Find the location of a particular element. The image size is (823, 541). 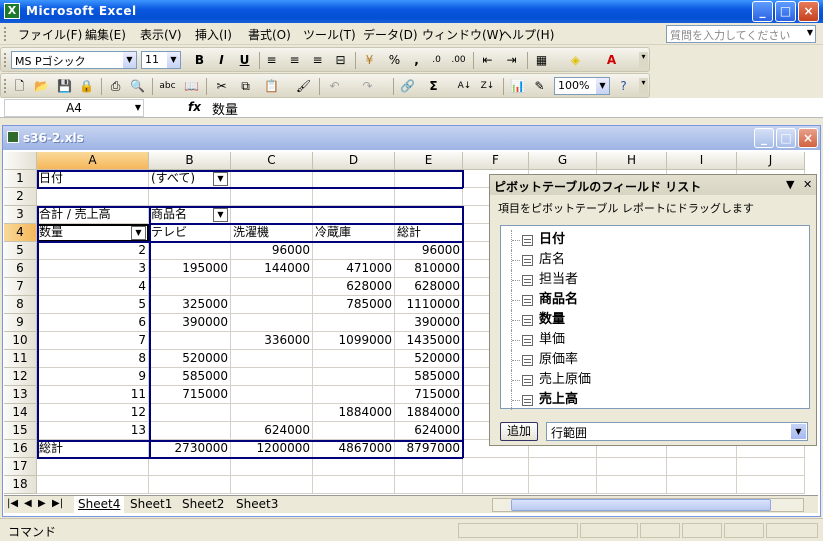

help-icon: ? is located at coordinates (623, 86).